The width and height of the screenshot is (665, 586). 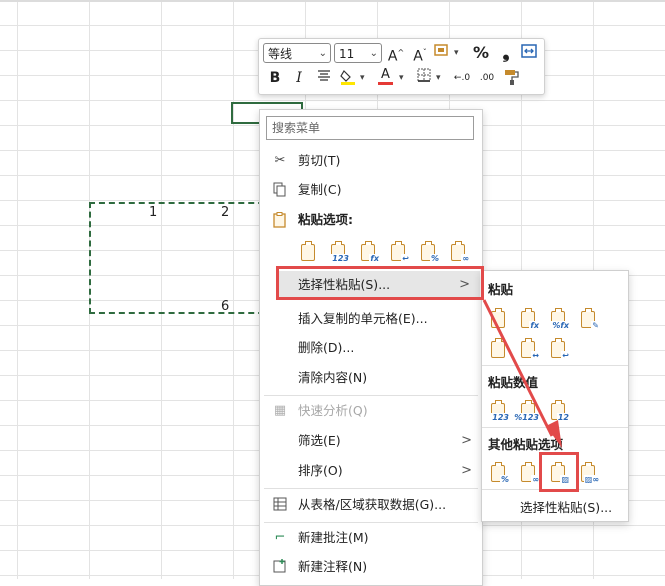 What do you see at coordinates (522, 373) in the screenshot?
I see `annotation-arrow` at bounding box center [522, 373].